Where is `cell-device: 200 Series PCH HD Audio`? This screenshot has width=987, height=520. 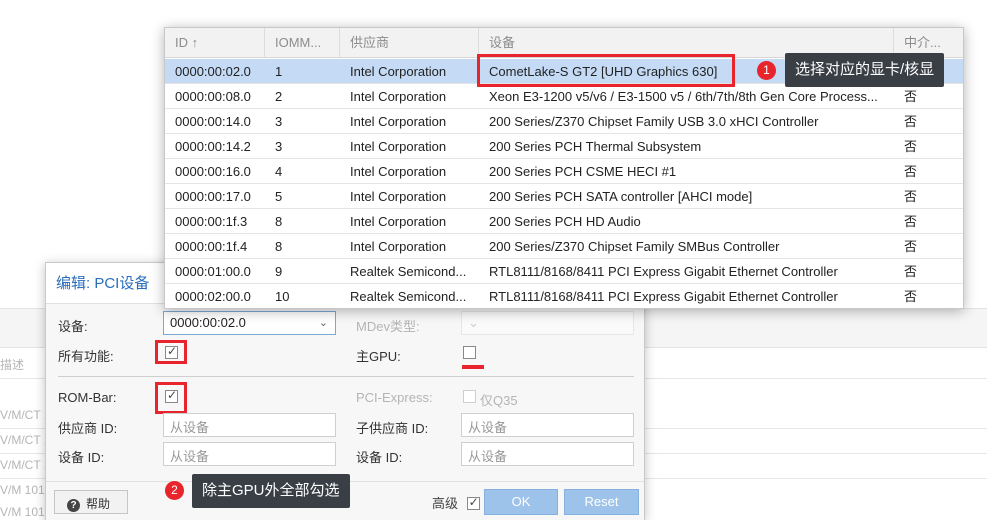 cell-device: 200 Series PCH HD Audio is located at coordinates (565, 221).